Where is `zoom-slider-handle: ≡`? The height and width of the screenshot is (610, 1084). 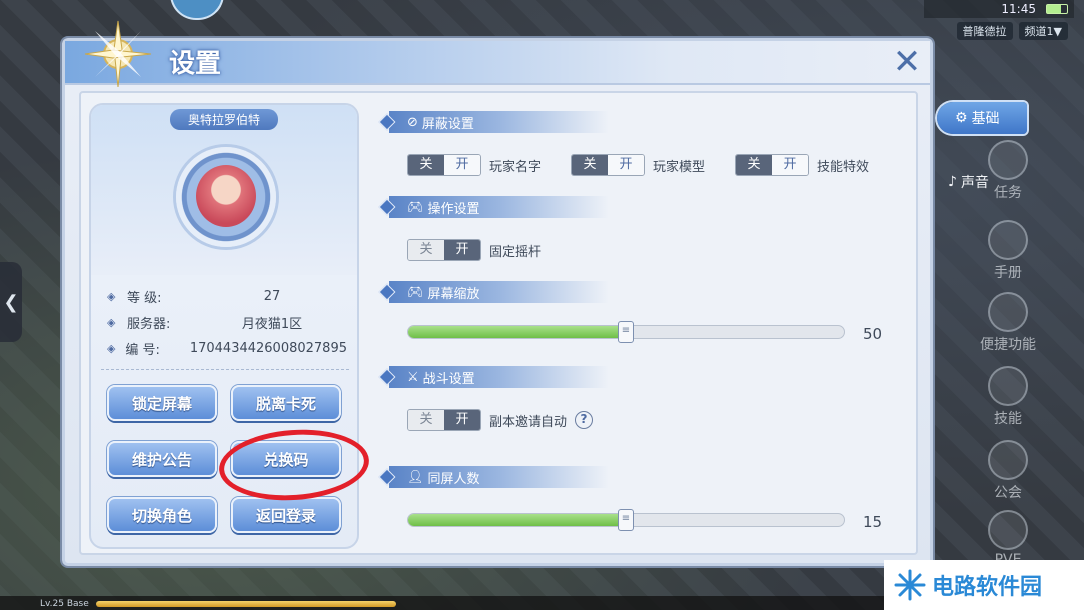 zoom-slider-handle: ≡ is located at coordinates (626, 332).